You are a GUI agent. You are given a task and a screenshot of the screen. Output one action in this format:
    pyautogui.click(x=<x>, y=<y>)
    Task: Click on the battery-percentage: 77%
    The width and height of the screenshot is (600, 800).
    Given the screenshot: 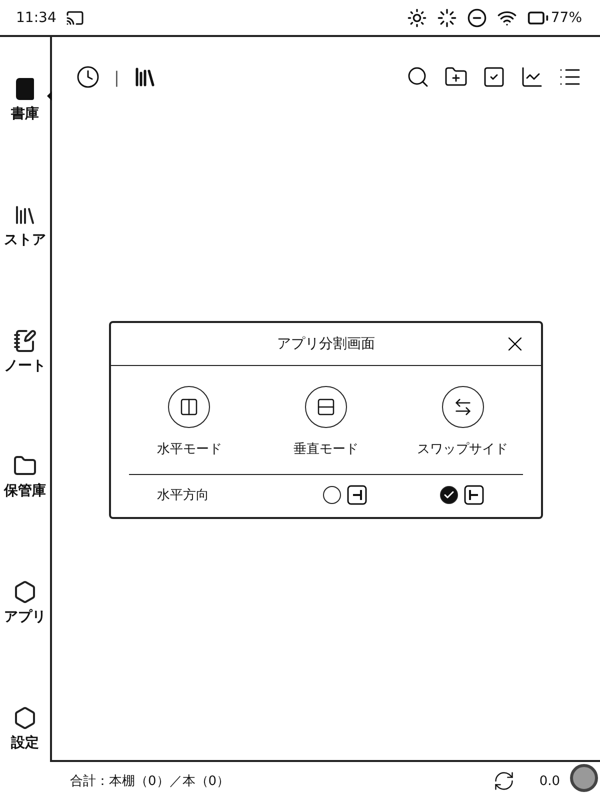 What is the action you would take?
    pyautogui.click(x=566, y=18)
    